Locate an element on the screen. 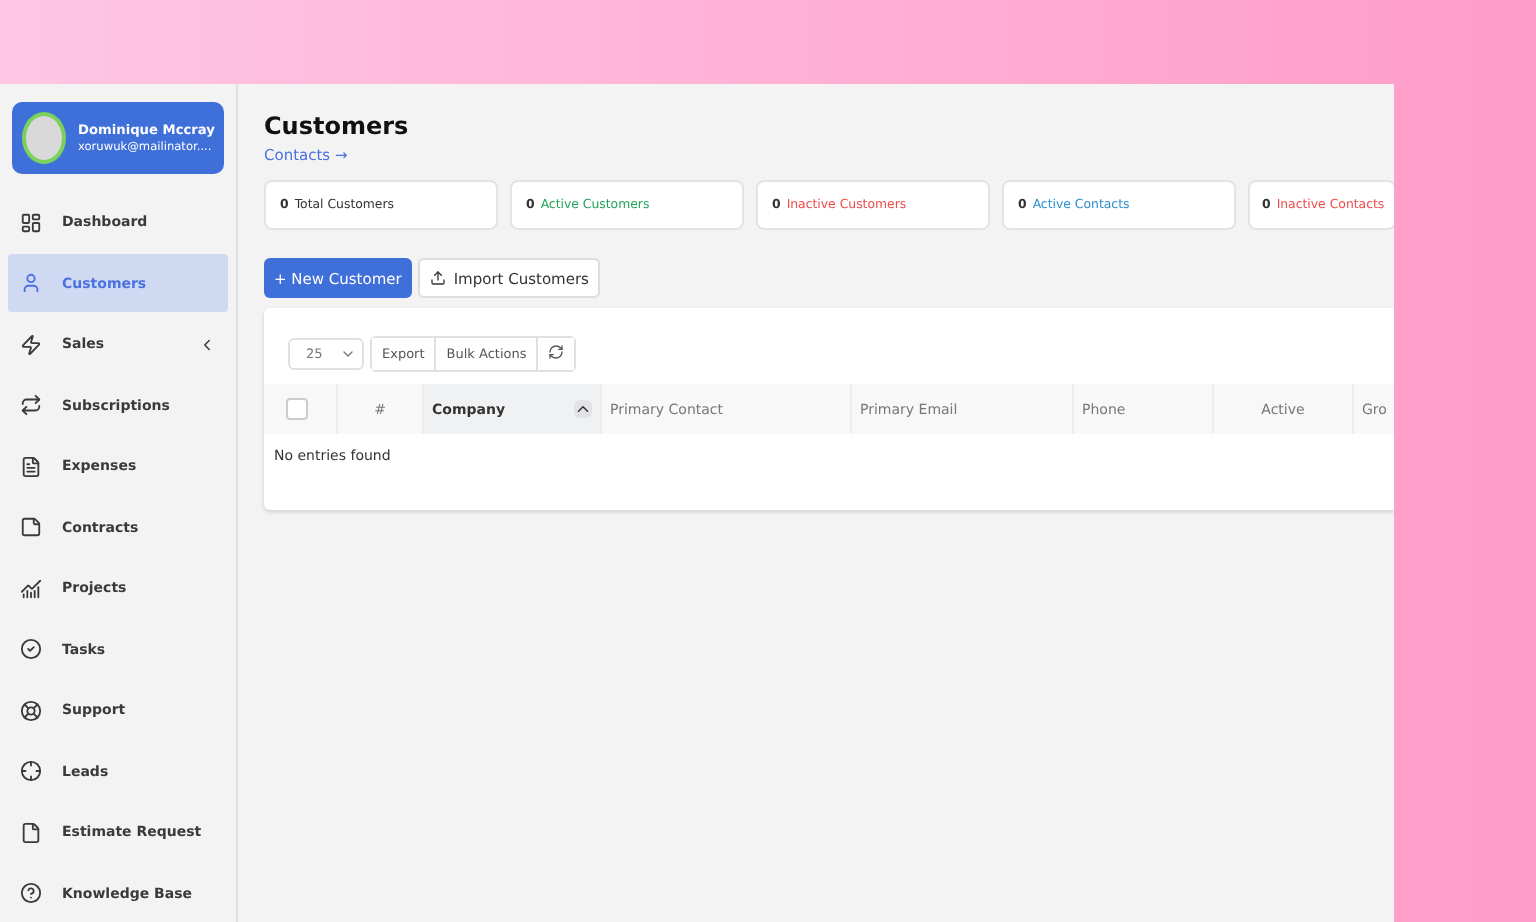  crosshair-icon is located at coordinates (31, 771).